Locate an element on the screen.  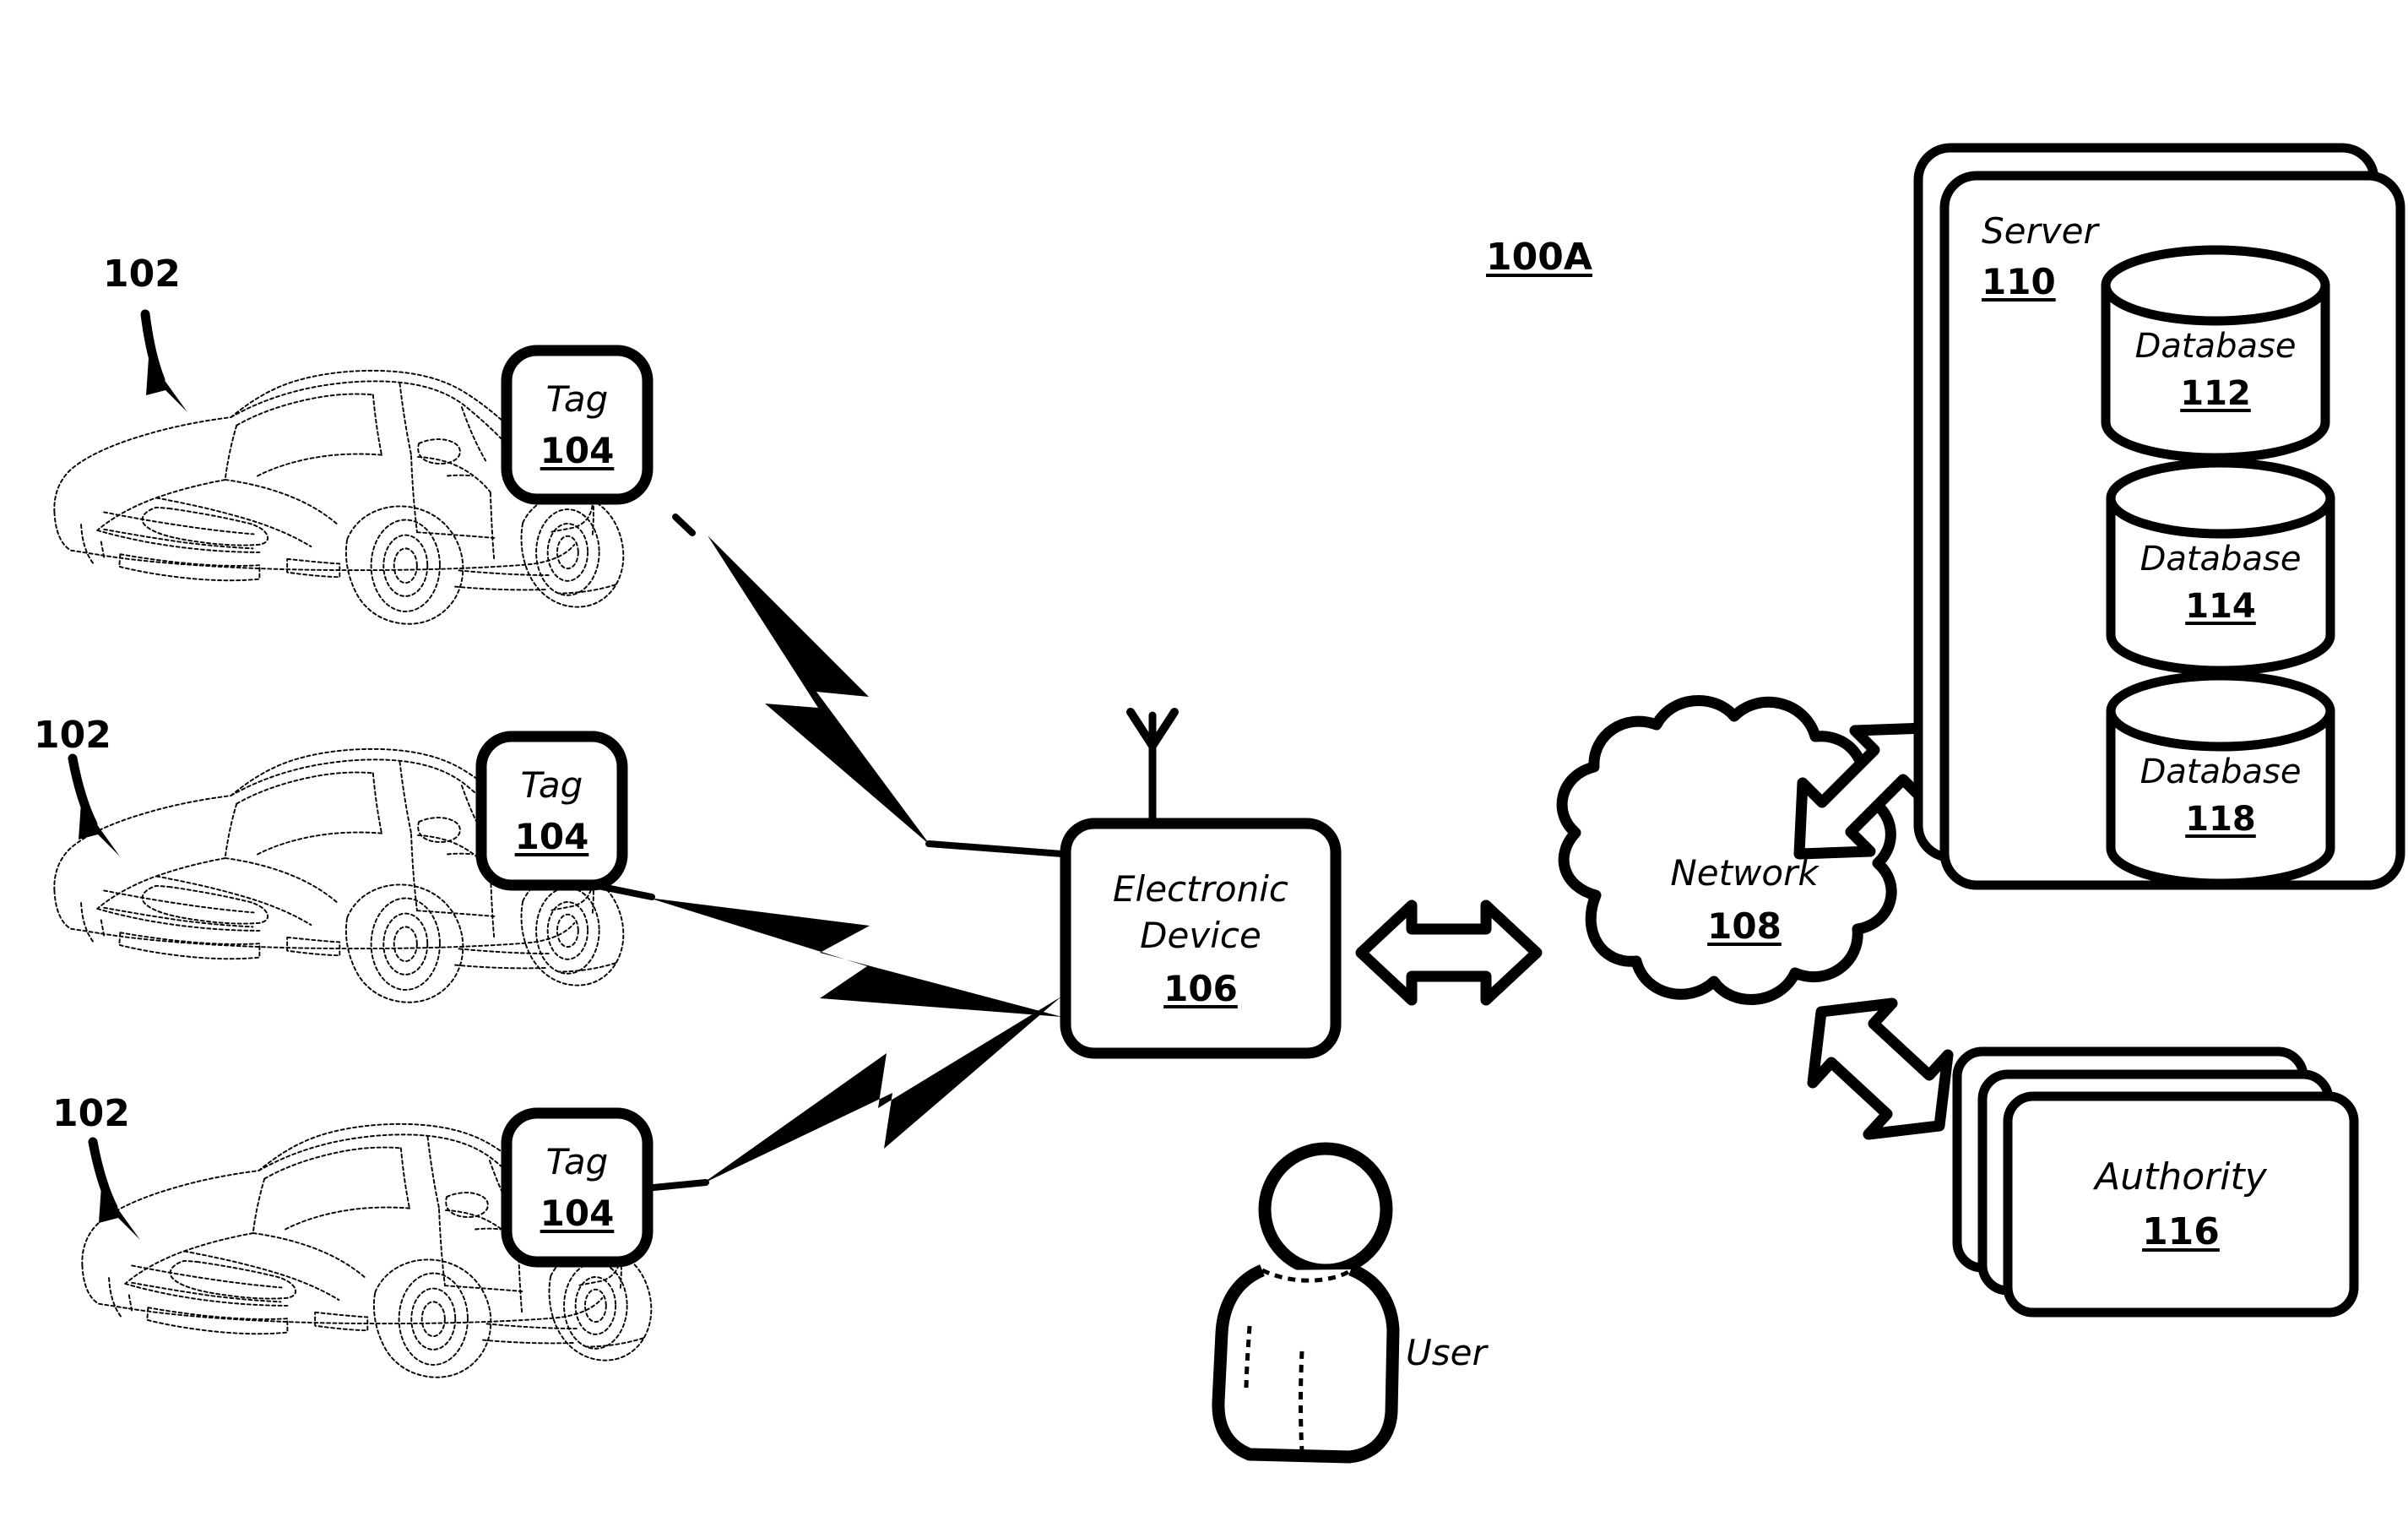
tag-label-middle: Tag 104 is located at coordinates (551, 810).